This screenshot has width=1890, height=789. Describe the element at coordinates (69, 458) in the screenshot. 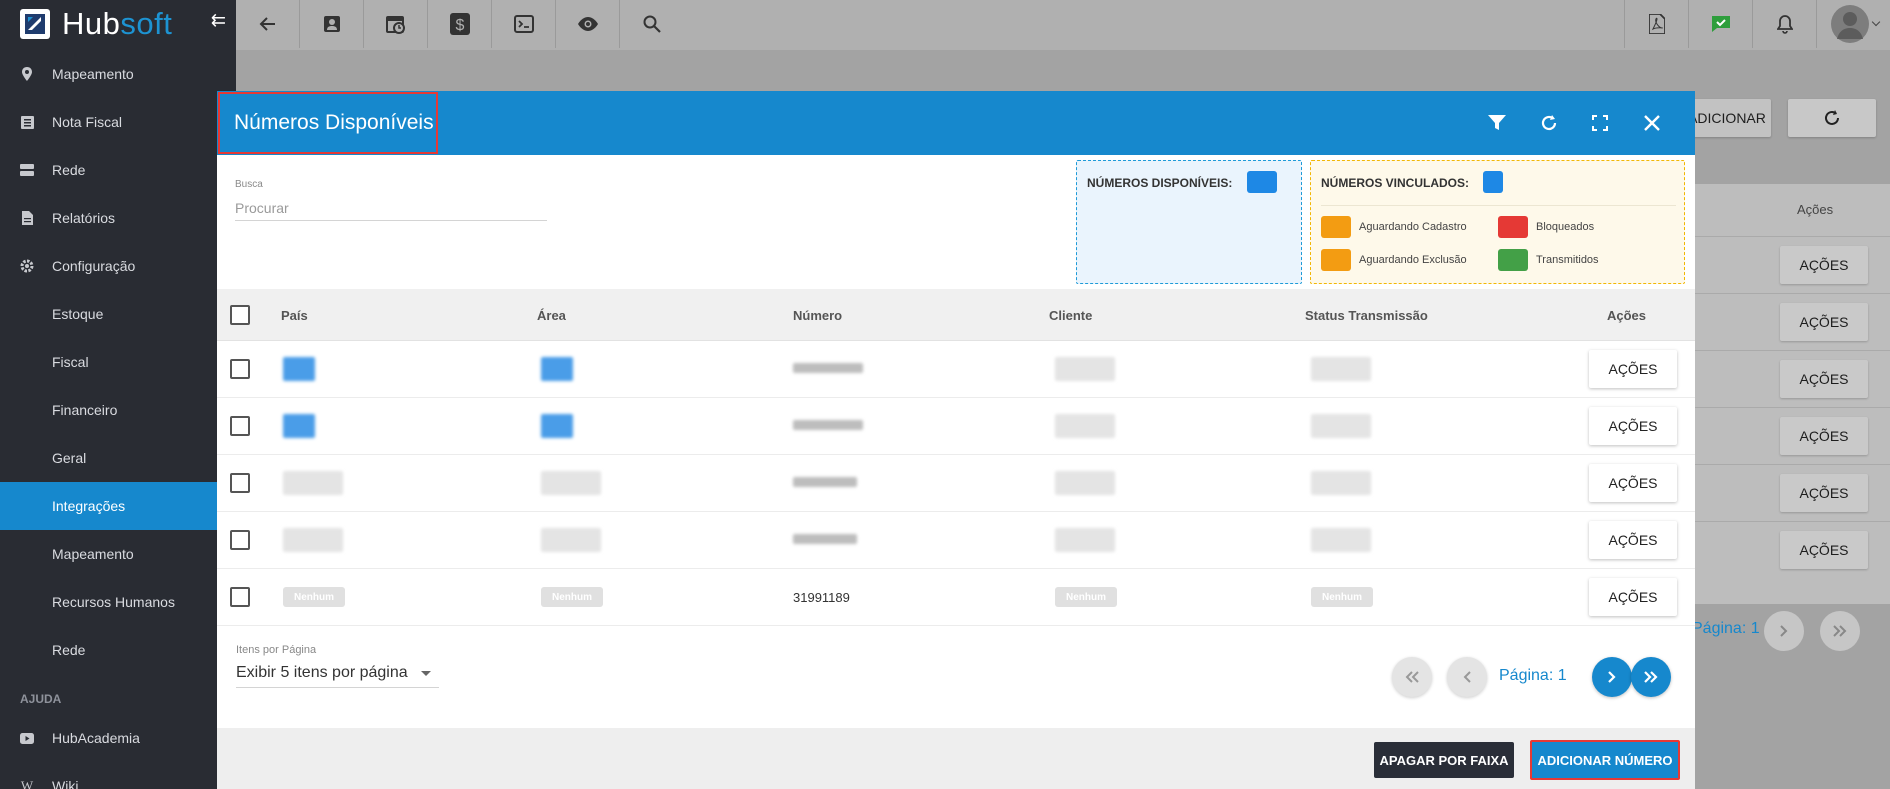

I see `sidebar-item-label: Geral` at that location.